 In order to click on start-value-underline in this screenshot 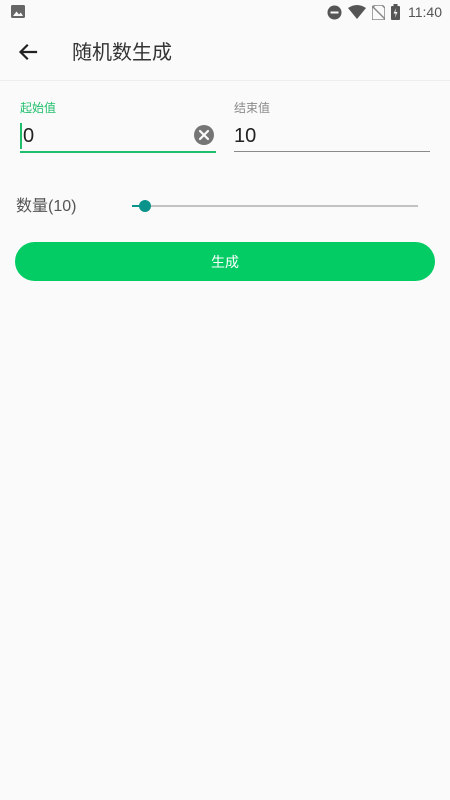, I will do `click(118, 152)`.